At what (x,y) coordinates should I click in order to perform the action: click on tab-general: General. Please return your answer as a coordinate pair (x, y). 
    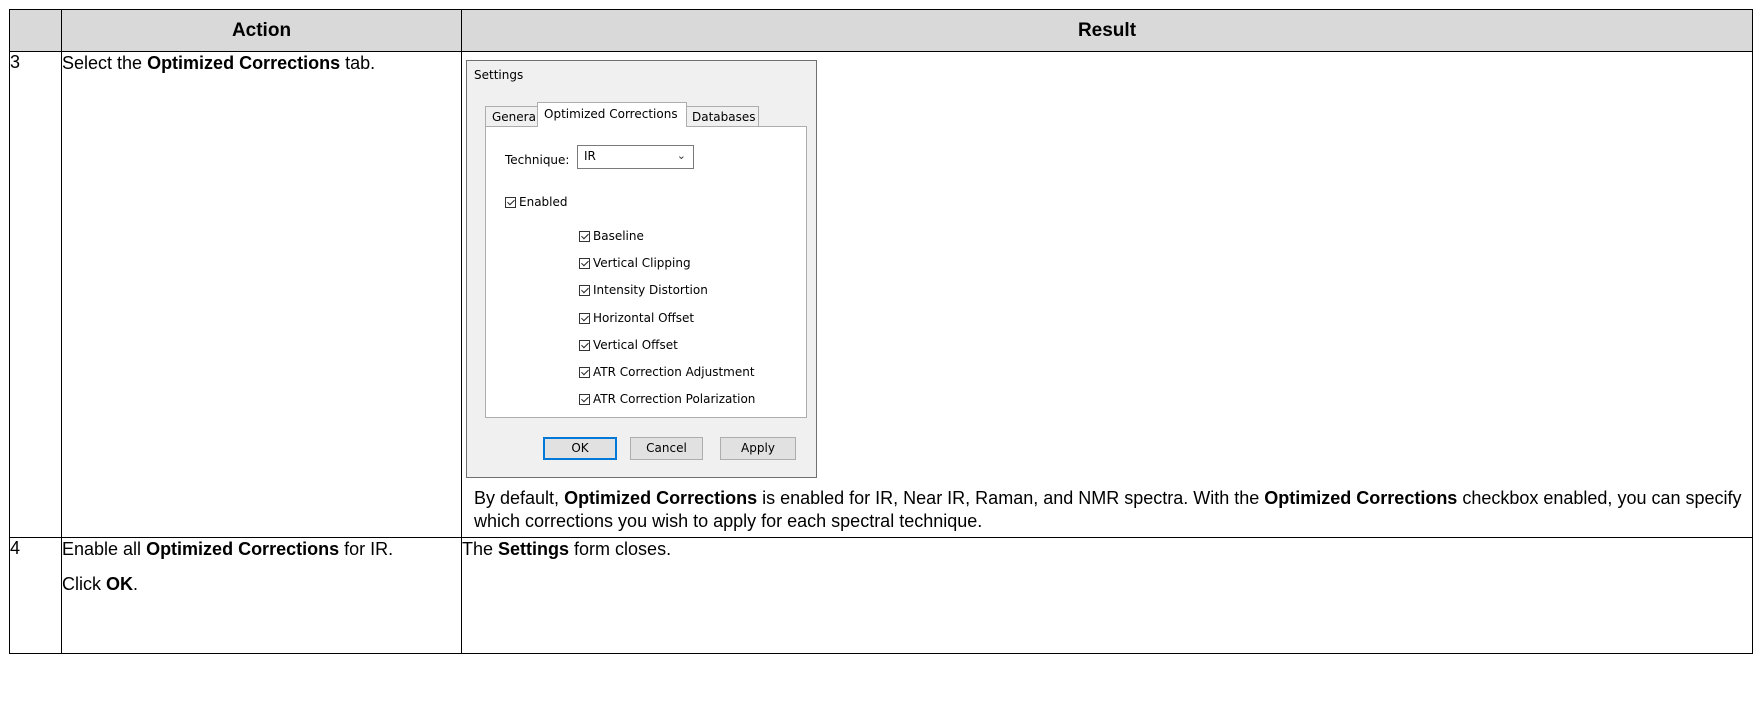
    Looking at the image, I should click on (512, 116).